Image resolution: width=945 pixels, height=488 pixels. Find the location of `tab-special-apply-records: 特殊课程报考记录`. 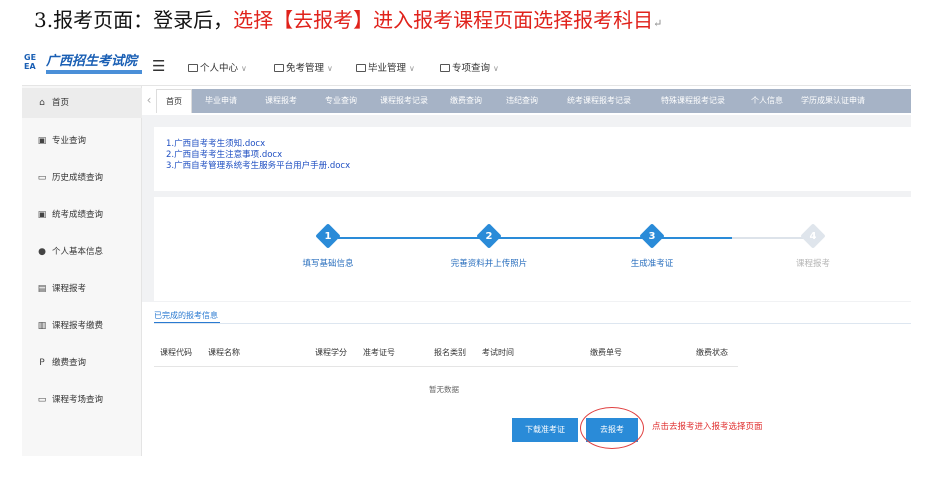

tab-special-apply-records: 特殊课程报考记录 is located at coordinates (693, 101).